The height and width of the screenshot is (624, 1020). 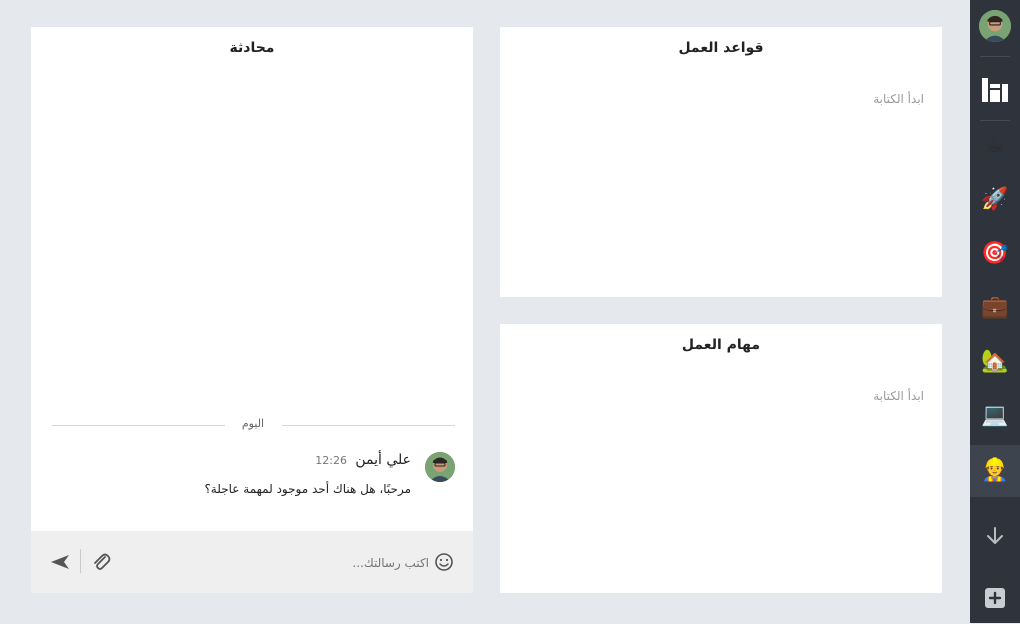 I want to click on smiley-icon, so click(x=444, y=562).